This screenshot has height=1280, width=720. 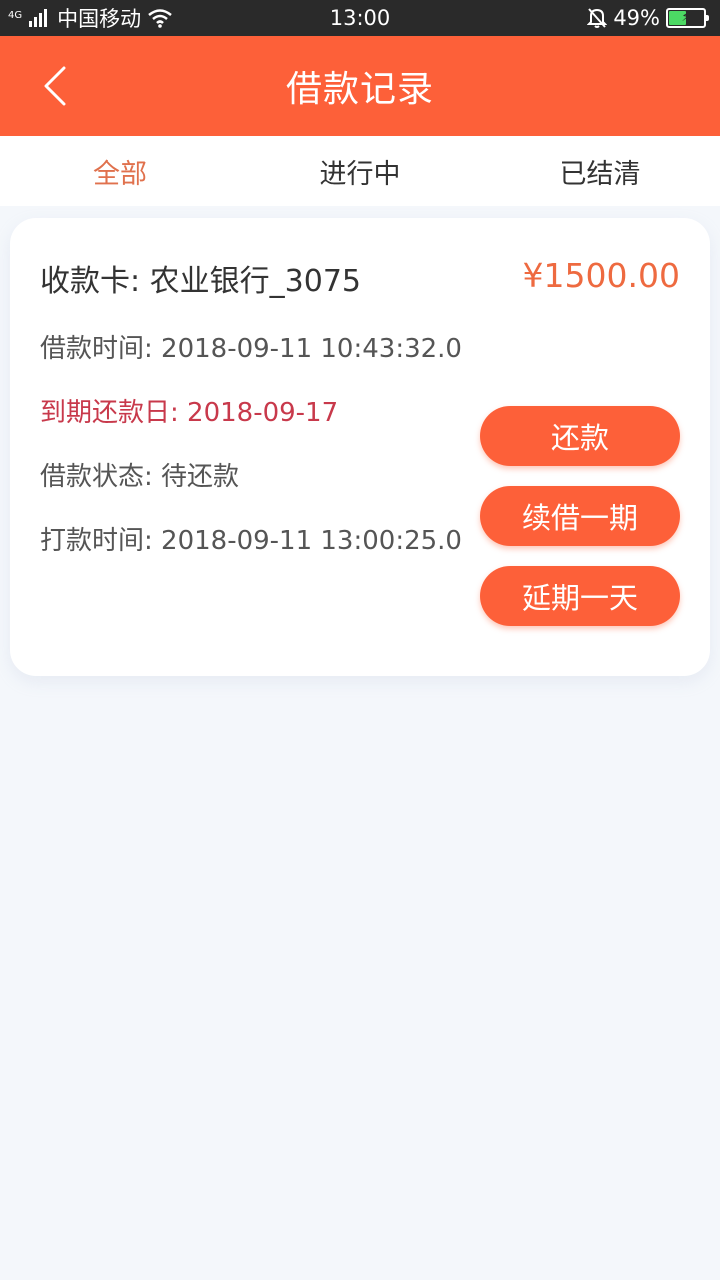 I want to click on status-bar: 4G 中国移动 13:00 49% ⚡, so click(x=360, y=18).